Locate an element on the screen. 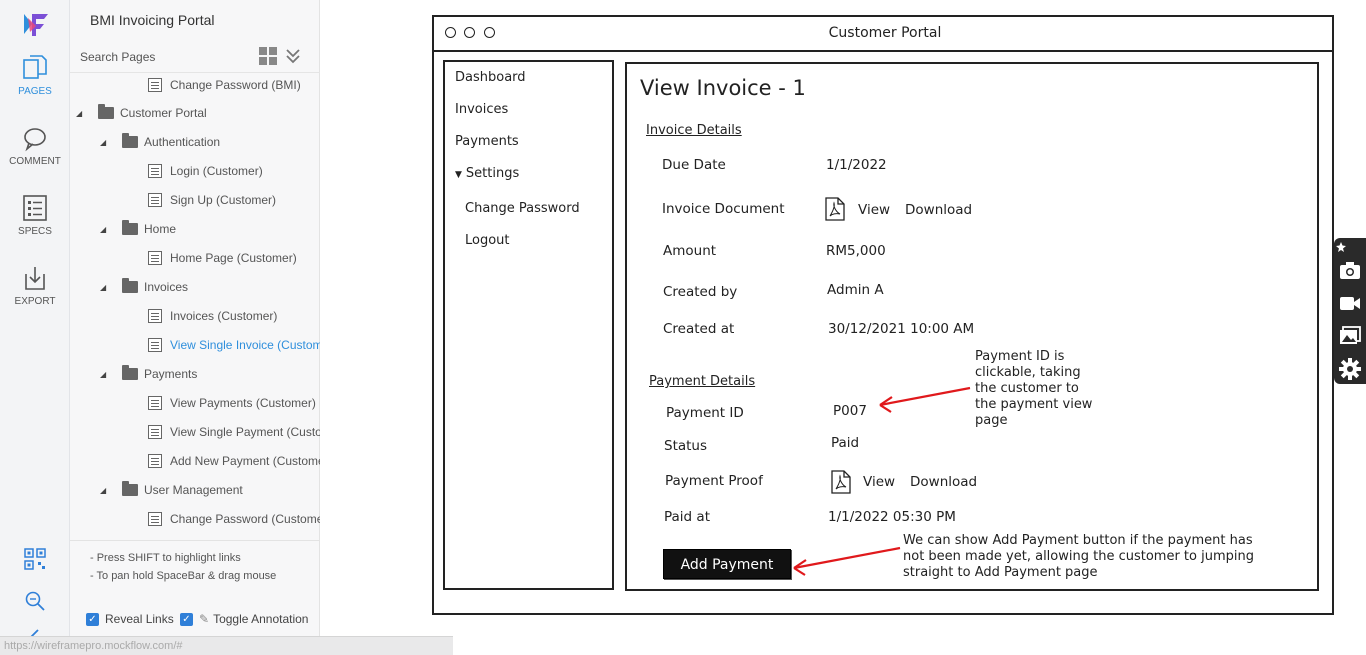 Image resolution: width=1366 pixels, height=655 pixels. project-title: BMI Invoicing Portal is located at coordinates (152, 20).